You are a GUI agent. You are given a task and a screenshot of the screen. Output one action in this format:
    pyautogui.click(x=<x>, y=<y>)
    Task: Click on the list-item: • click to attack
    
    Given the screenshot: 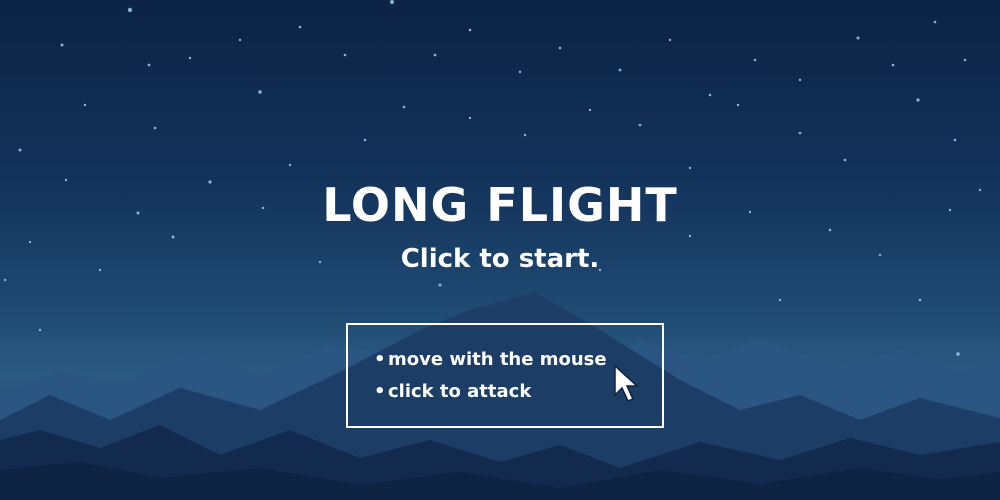 What is the action you would take?
    pyautogui.click(x=490, y=395)
    